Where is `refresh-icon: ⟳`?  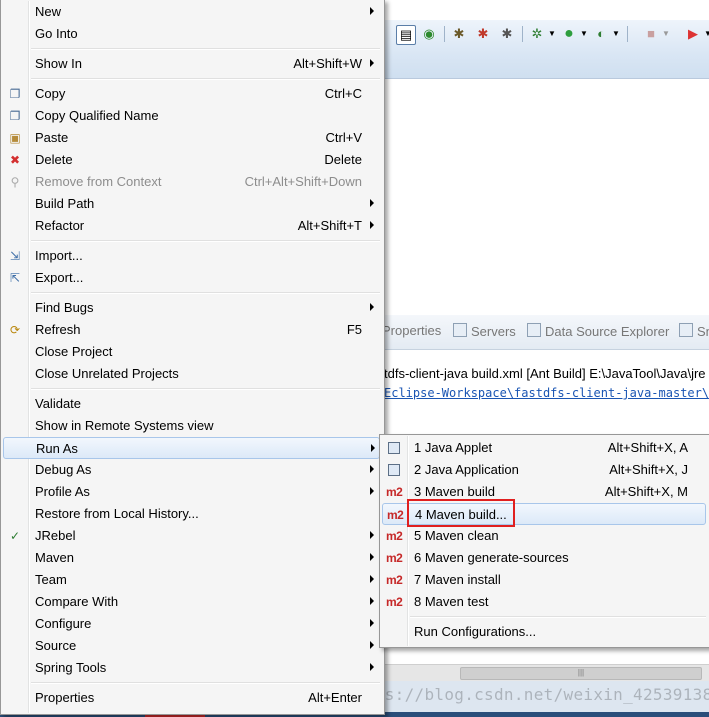
refresh-icon: ⟳ is located at coordinates (15, 330).